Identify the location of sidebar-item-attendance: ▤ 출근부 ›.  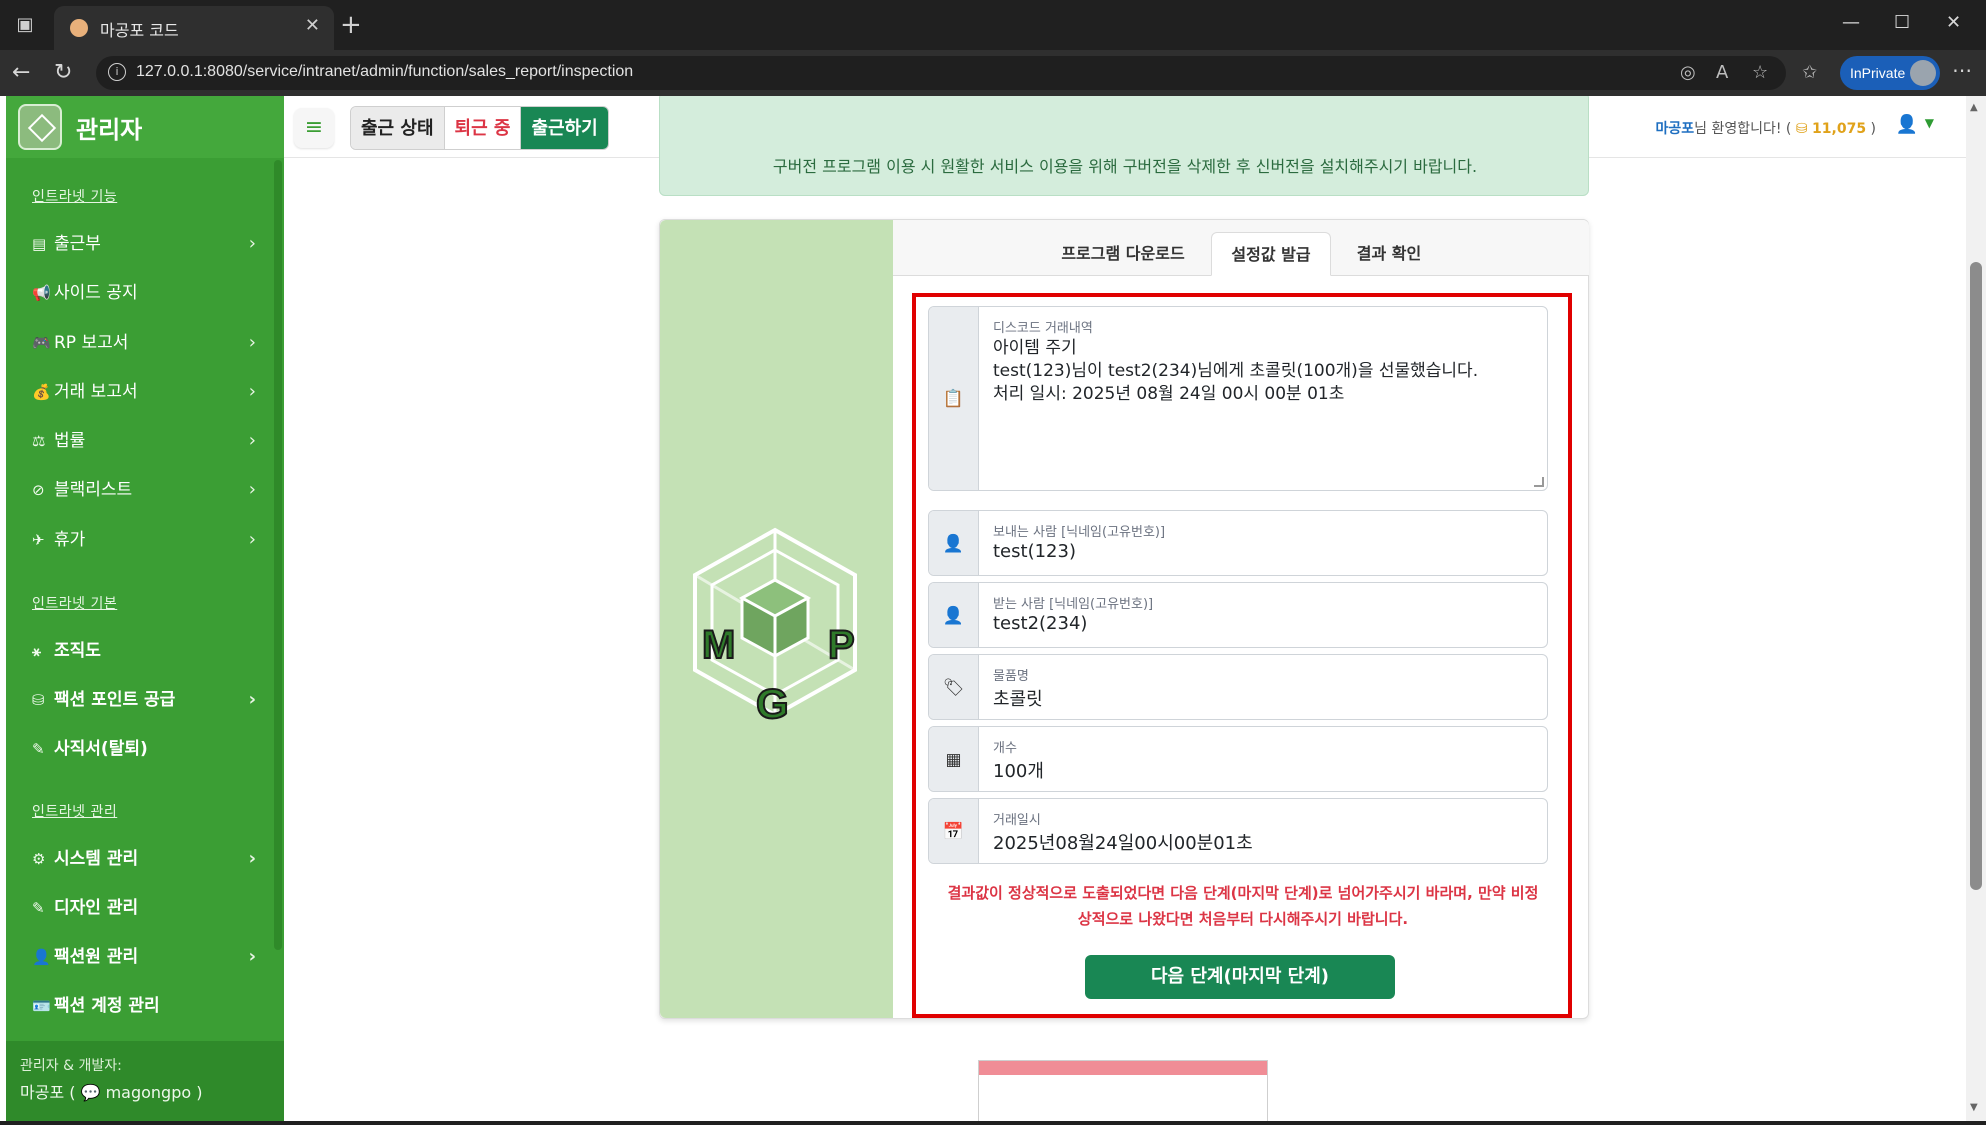
(144, 244).